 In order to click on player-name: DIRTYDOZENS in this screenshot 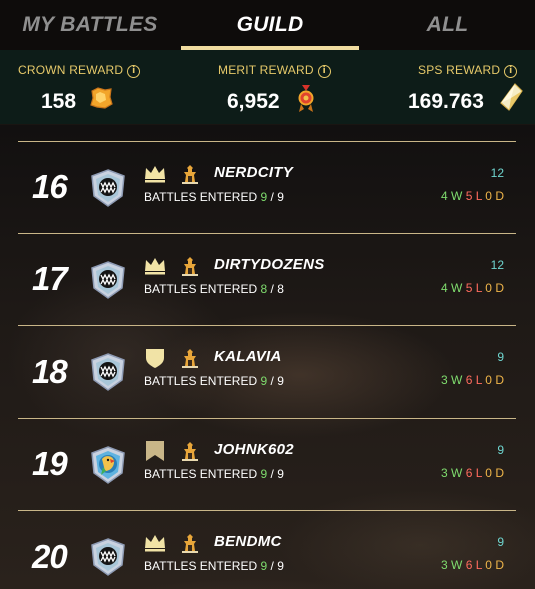, I will do `click(269, 264)`.